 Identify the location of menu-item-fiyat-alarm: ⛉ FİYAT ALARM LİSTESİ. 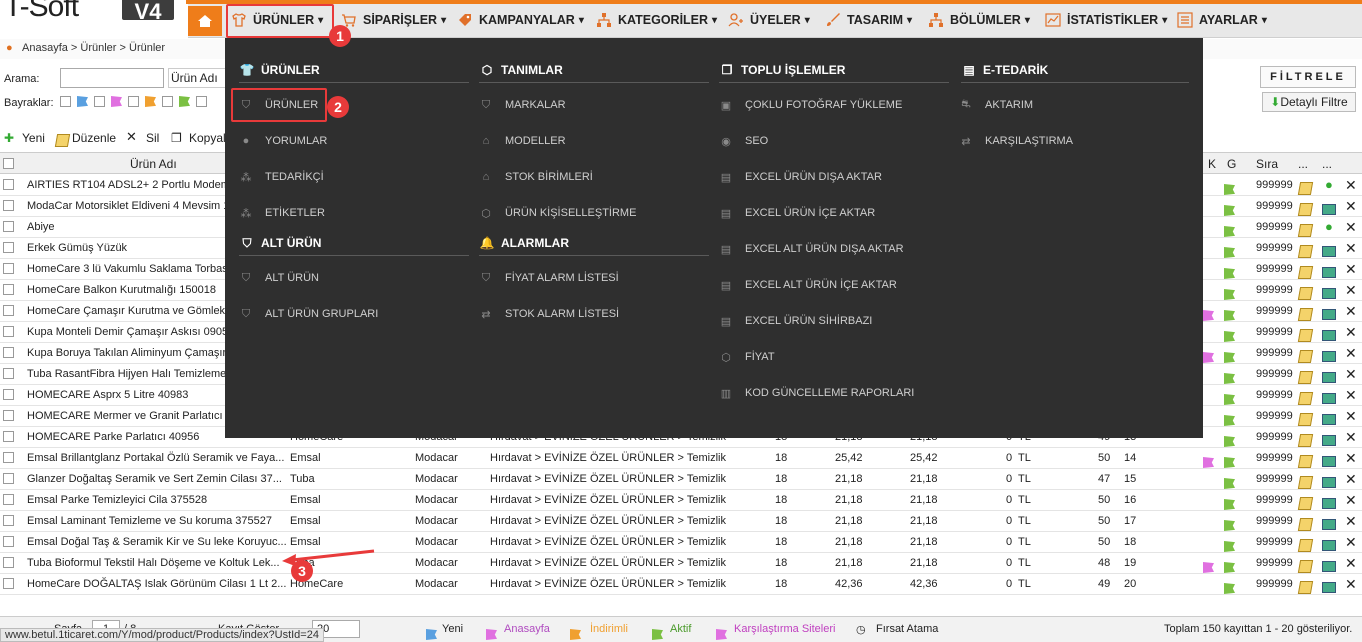
(549, 278).